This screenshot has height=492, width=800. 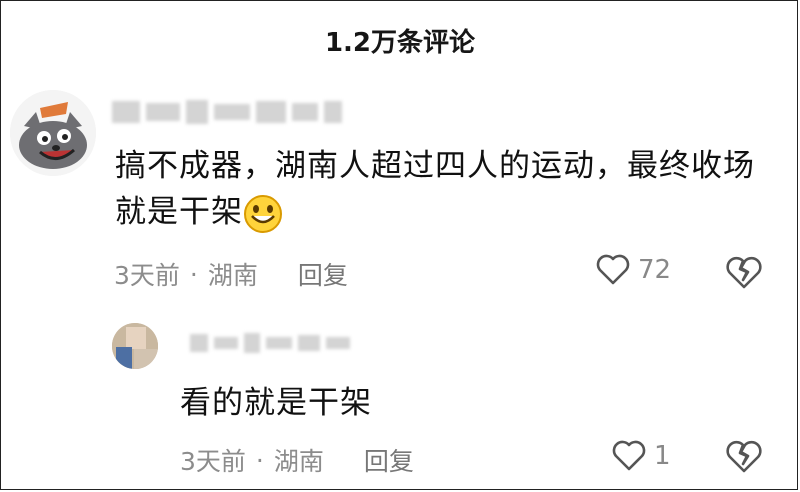 I want to click on reply-location: 湖南, so click(x=298, y=461).